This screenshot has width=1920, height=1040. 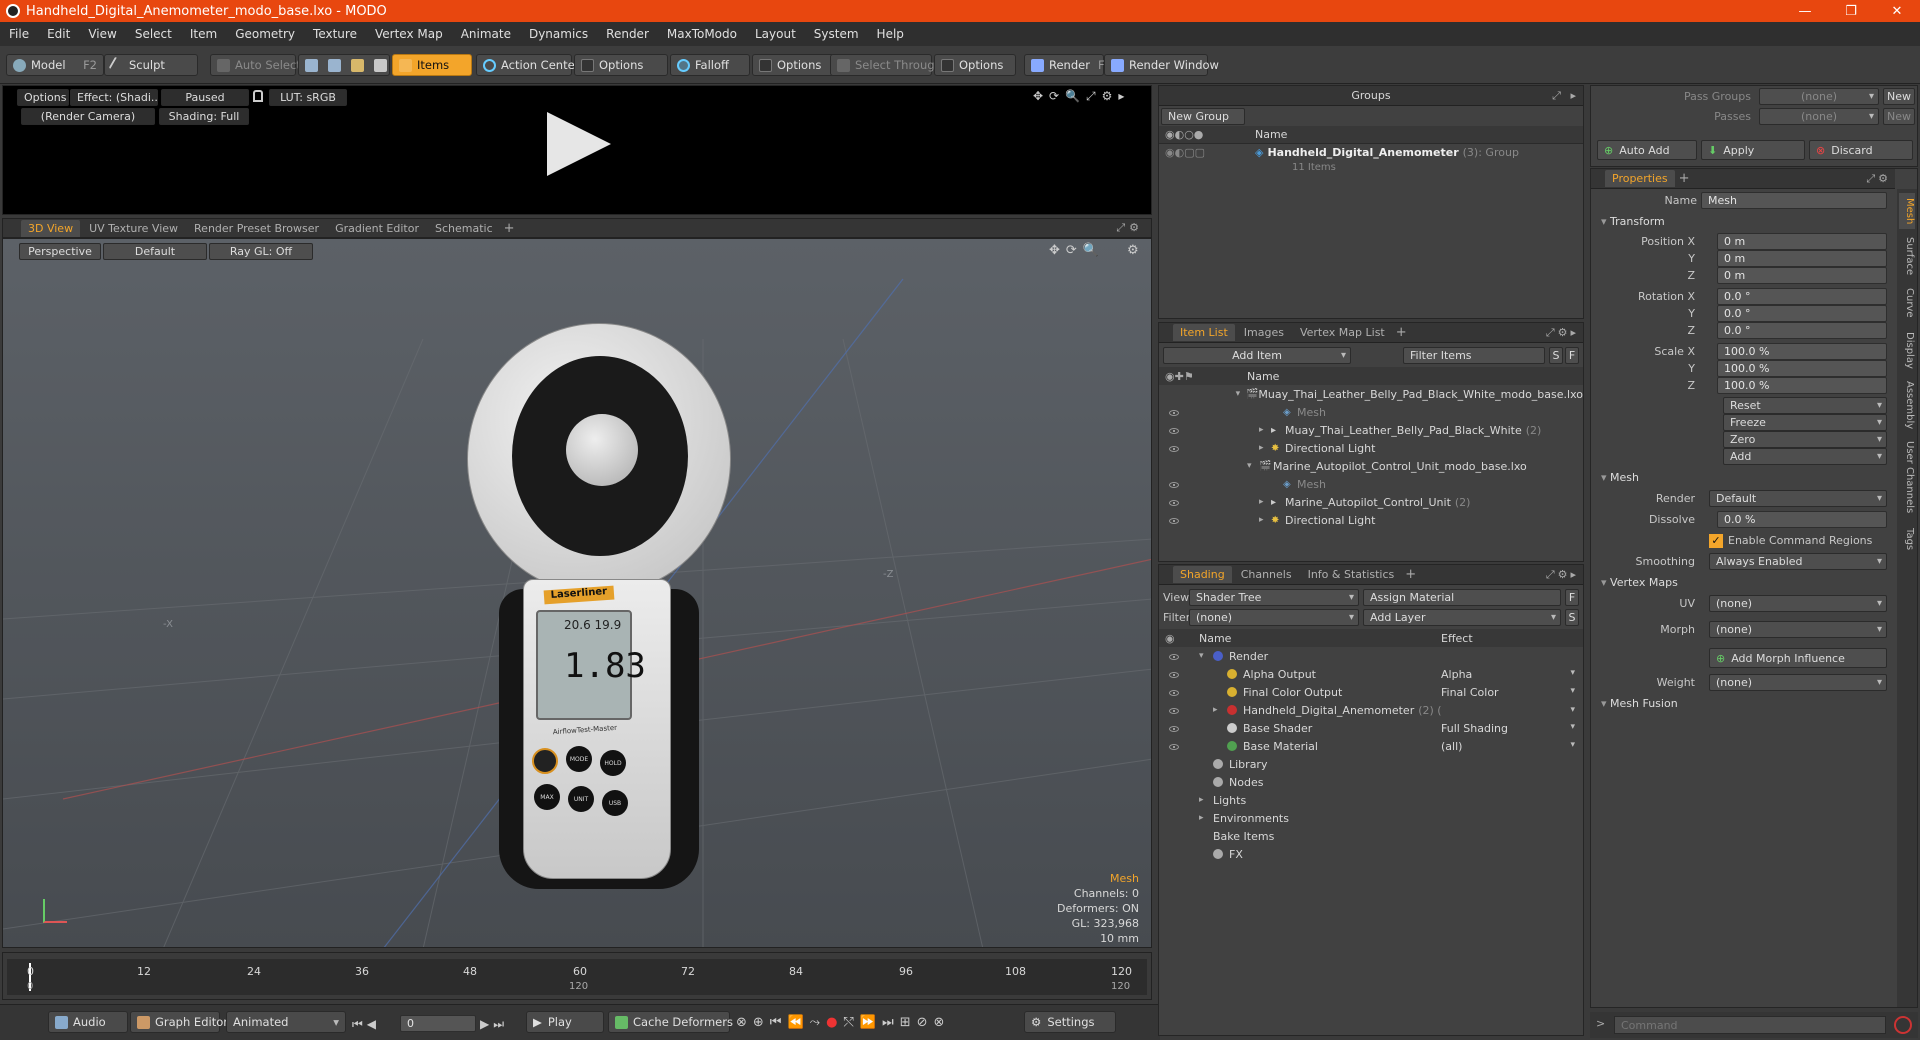 I want to click on apply-button: ⬇ Apply, so click(x=1753, y=150).